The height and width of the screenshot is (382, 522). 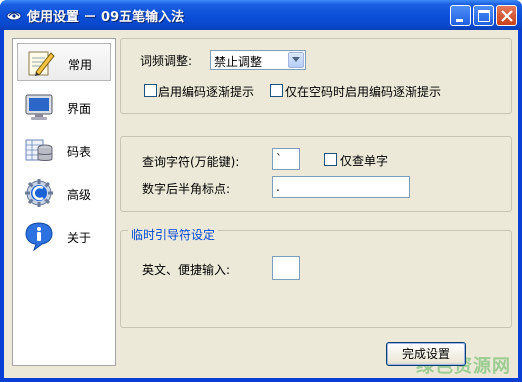 I want to click on english-label: 英文、便捷输入:, so click(x=186, y=270).